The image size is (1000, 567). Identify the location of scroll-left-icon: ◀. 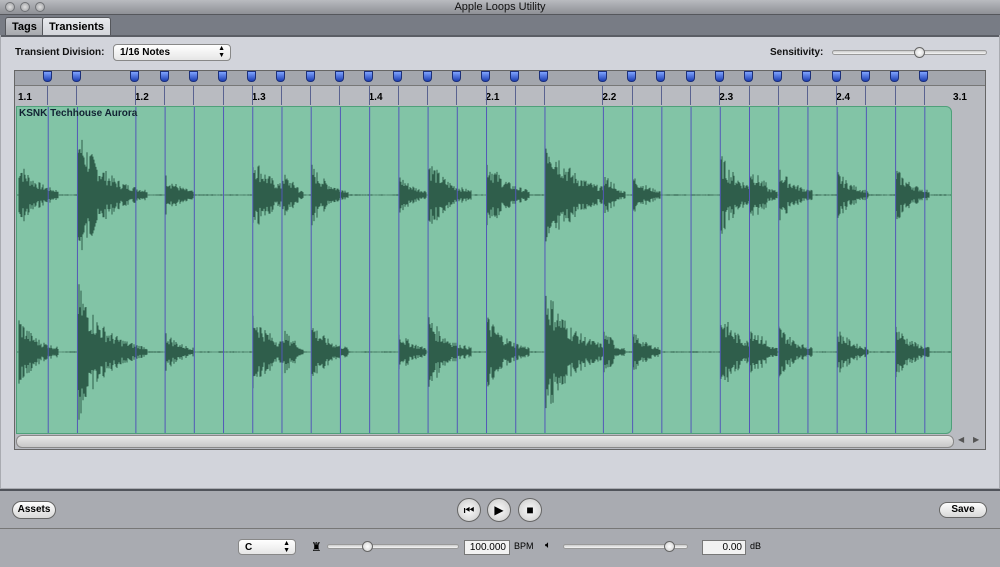
(961, 439).